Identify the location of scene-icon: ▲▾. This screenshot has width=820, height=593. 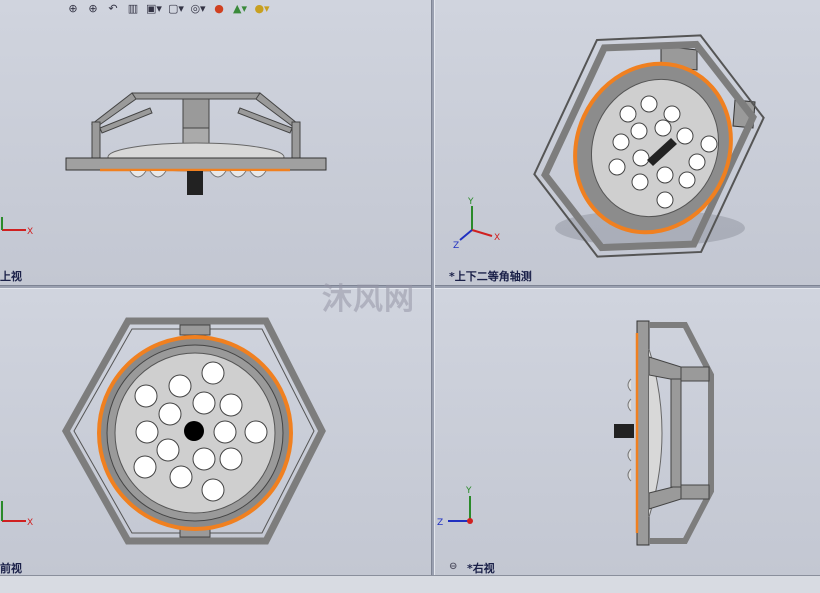
(240, 8).